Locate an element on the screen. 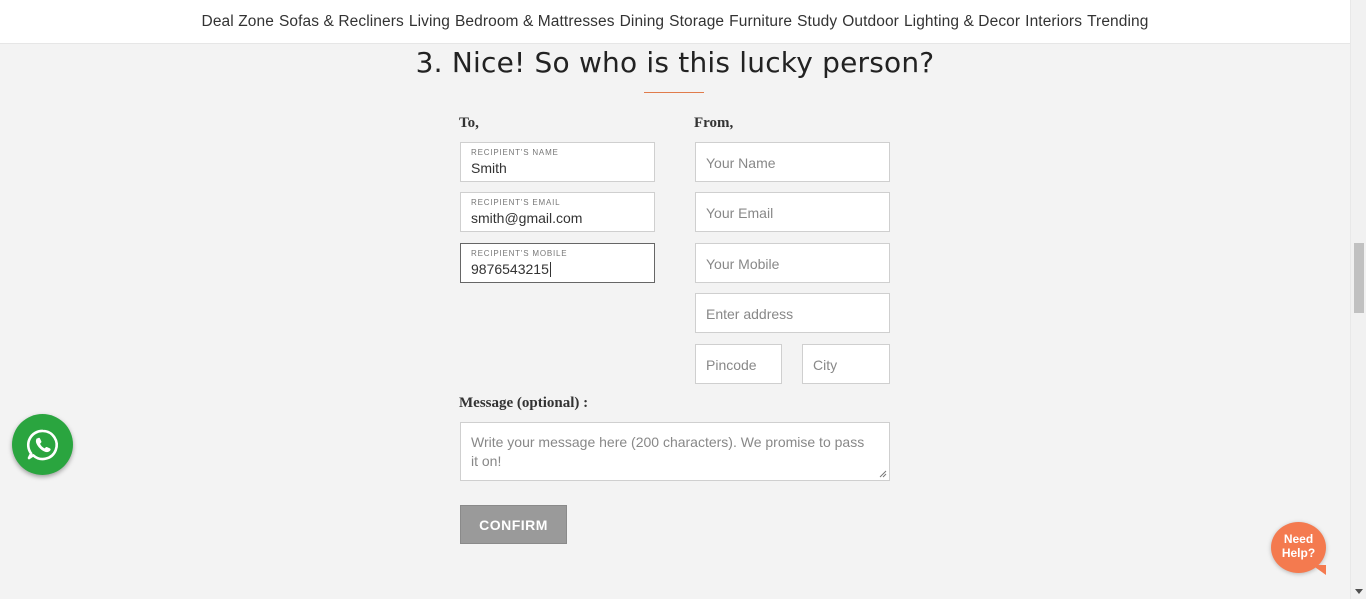 Image resolution: width=1366 pixels, height=599 pixels. from-label: From, is located at coordinates (714, 123).